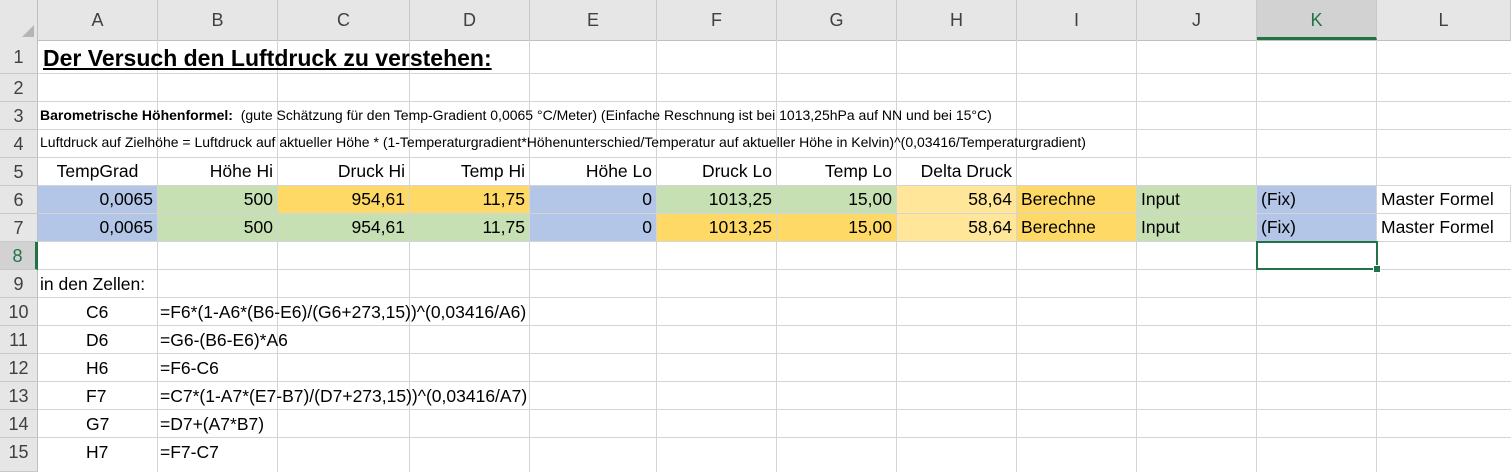 The height and width of the screenshot is (472, 1511). What do you see at coordinates (19, 228) in the screenshot?
I see `row-header-7: 7` at bounding box center [19, 228].